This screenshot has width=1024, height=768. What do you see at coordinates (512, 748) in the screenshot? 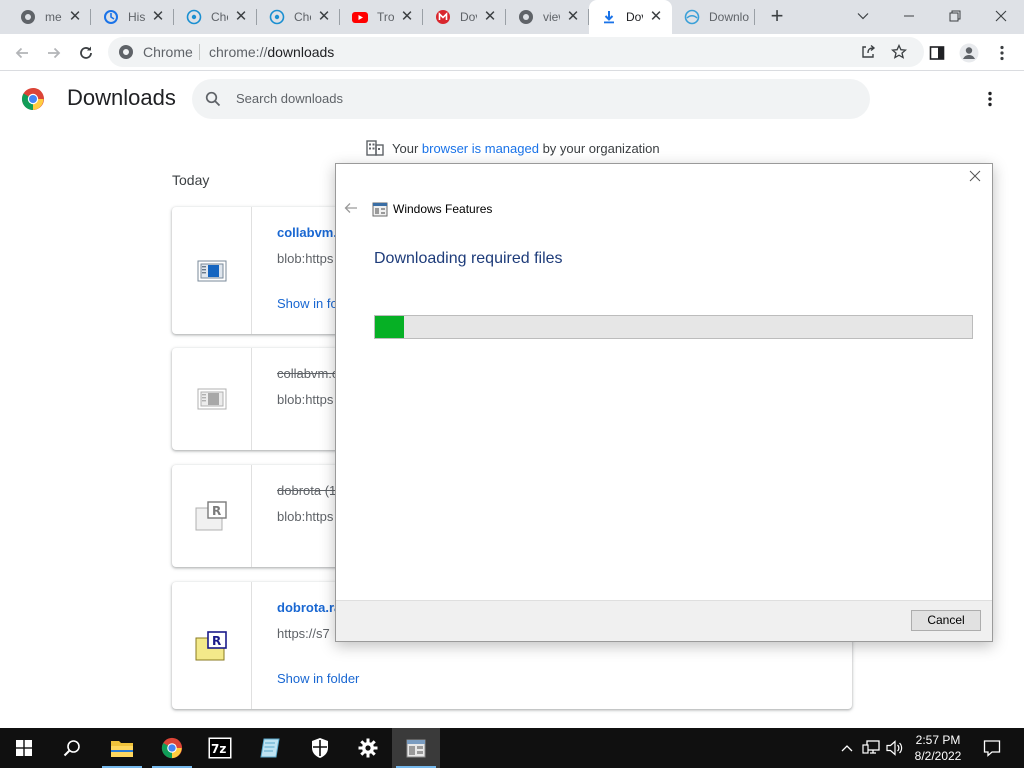
I see `taskbar: 7z 2:57 PM 8/2/2022` at bounding box center [512, 748].